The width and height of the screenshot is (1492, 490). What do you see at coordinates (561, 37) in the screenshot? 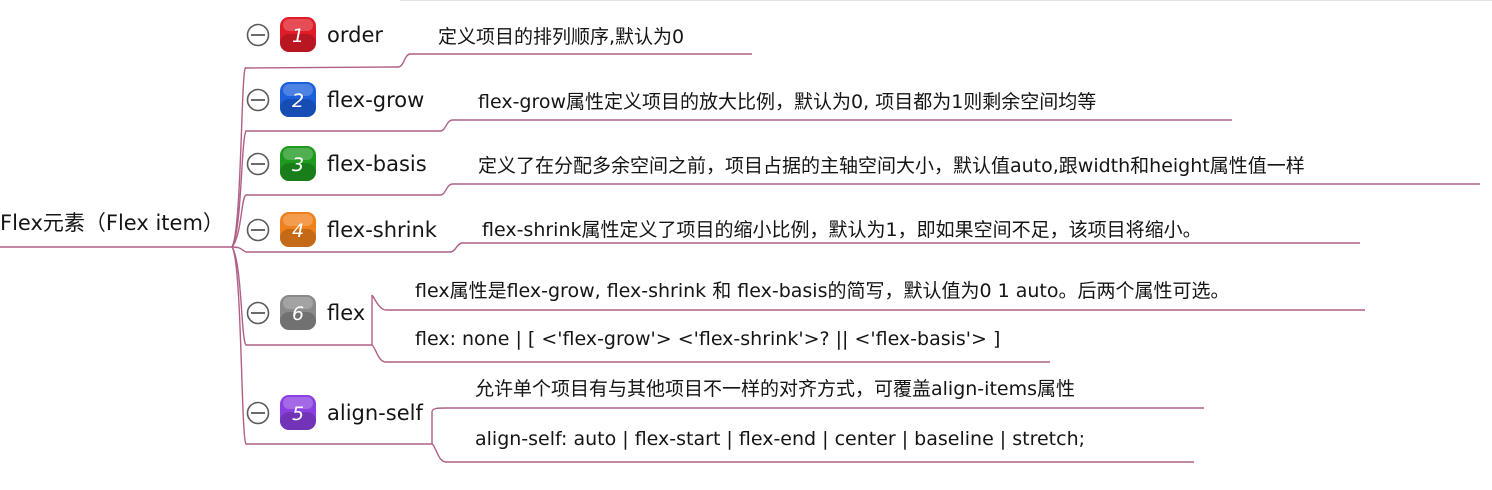
I see `branch-note: 定义项目的排列顺序,默认为0` at bounding box center [561, 37].